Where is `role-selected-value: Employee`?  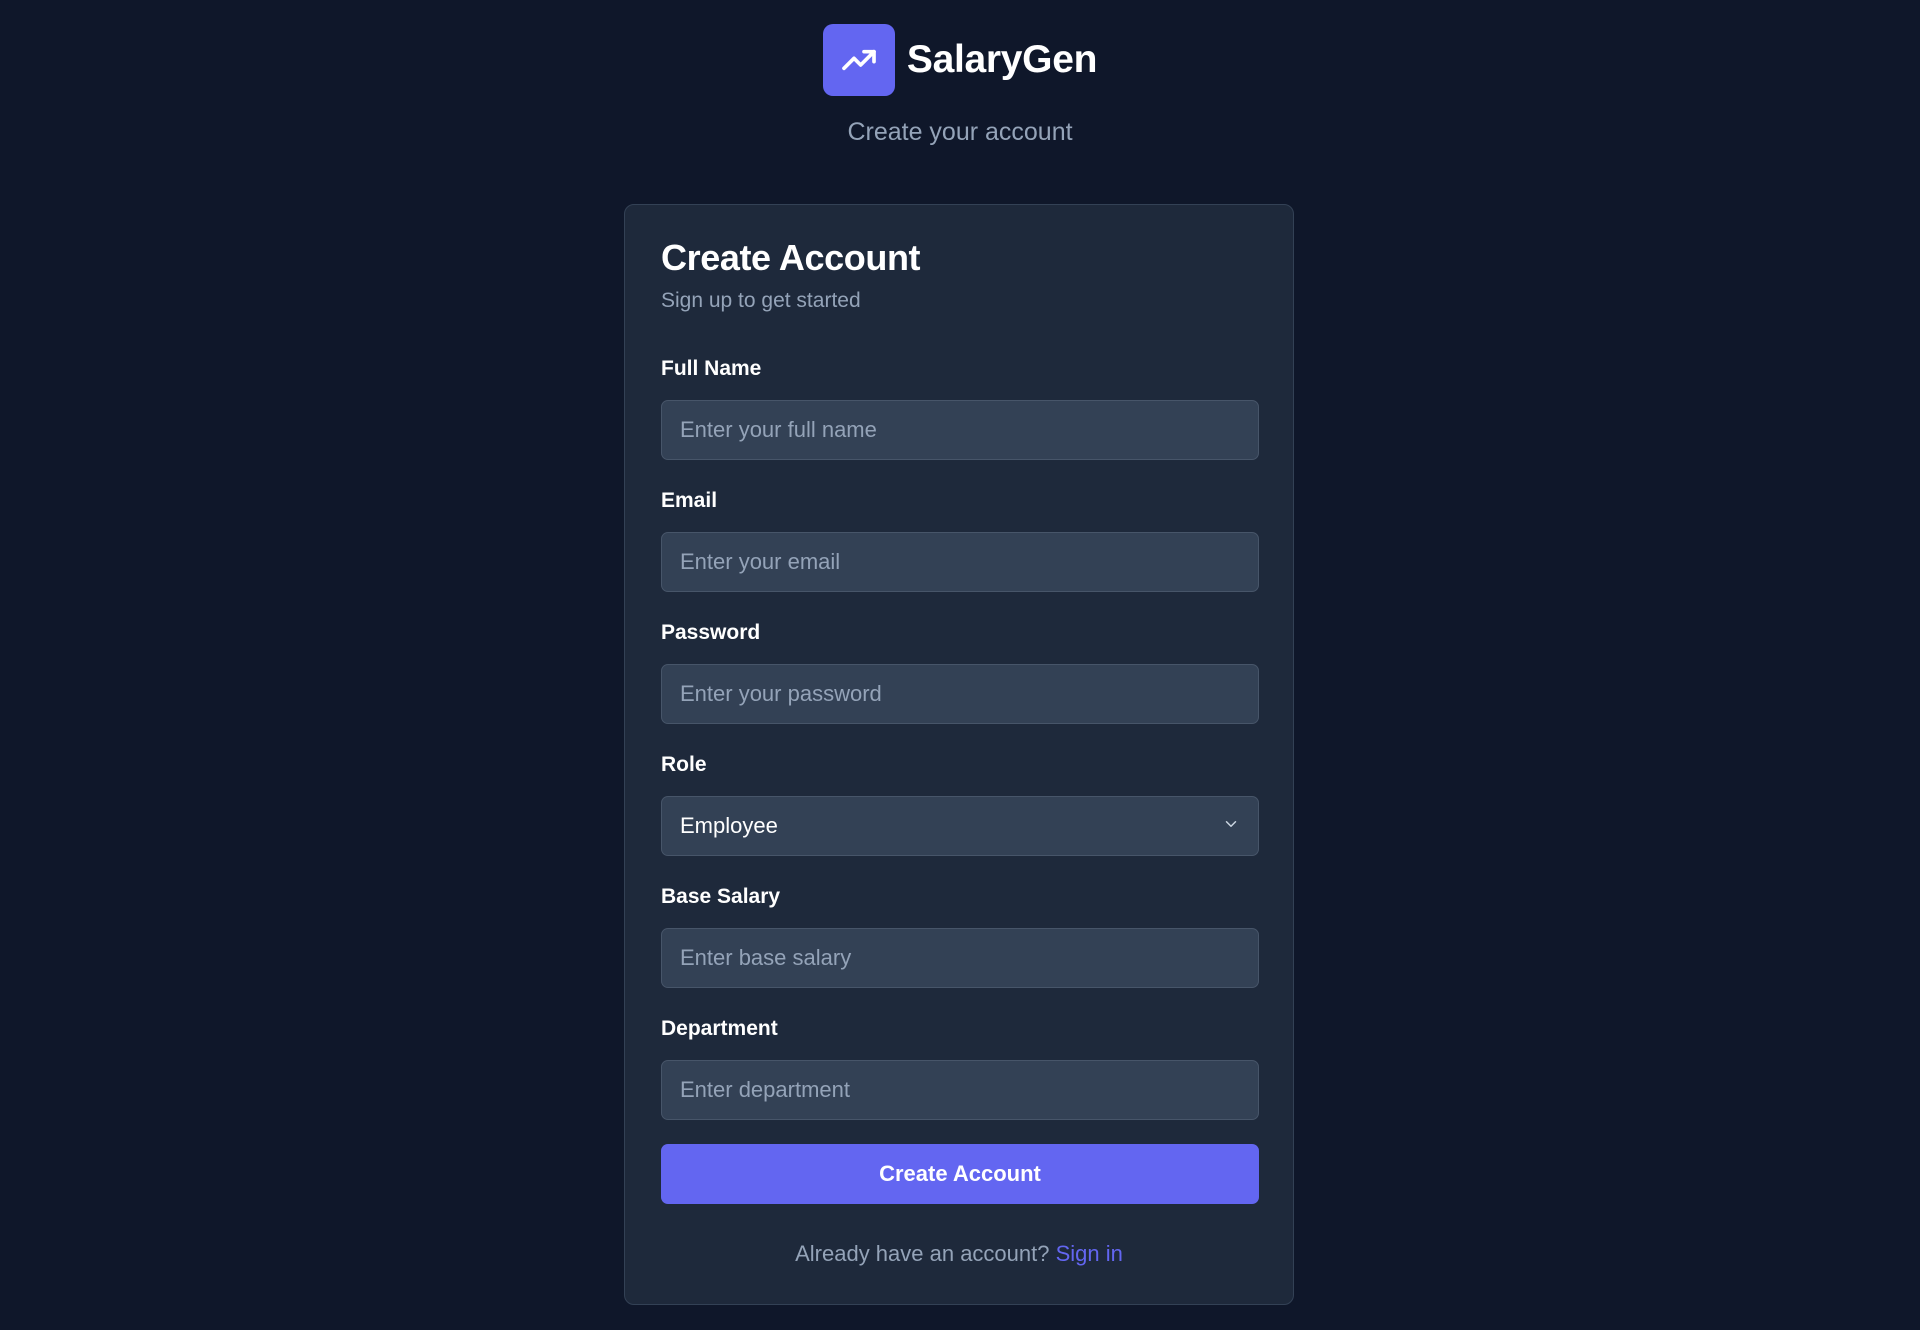 role-selected-value: Employee is located at coordinates (729, 825).